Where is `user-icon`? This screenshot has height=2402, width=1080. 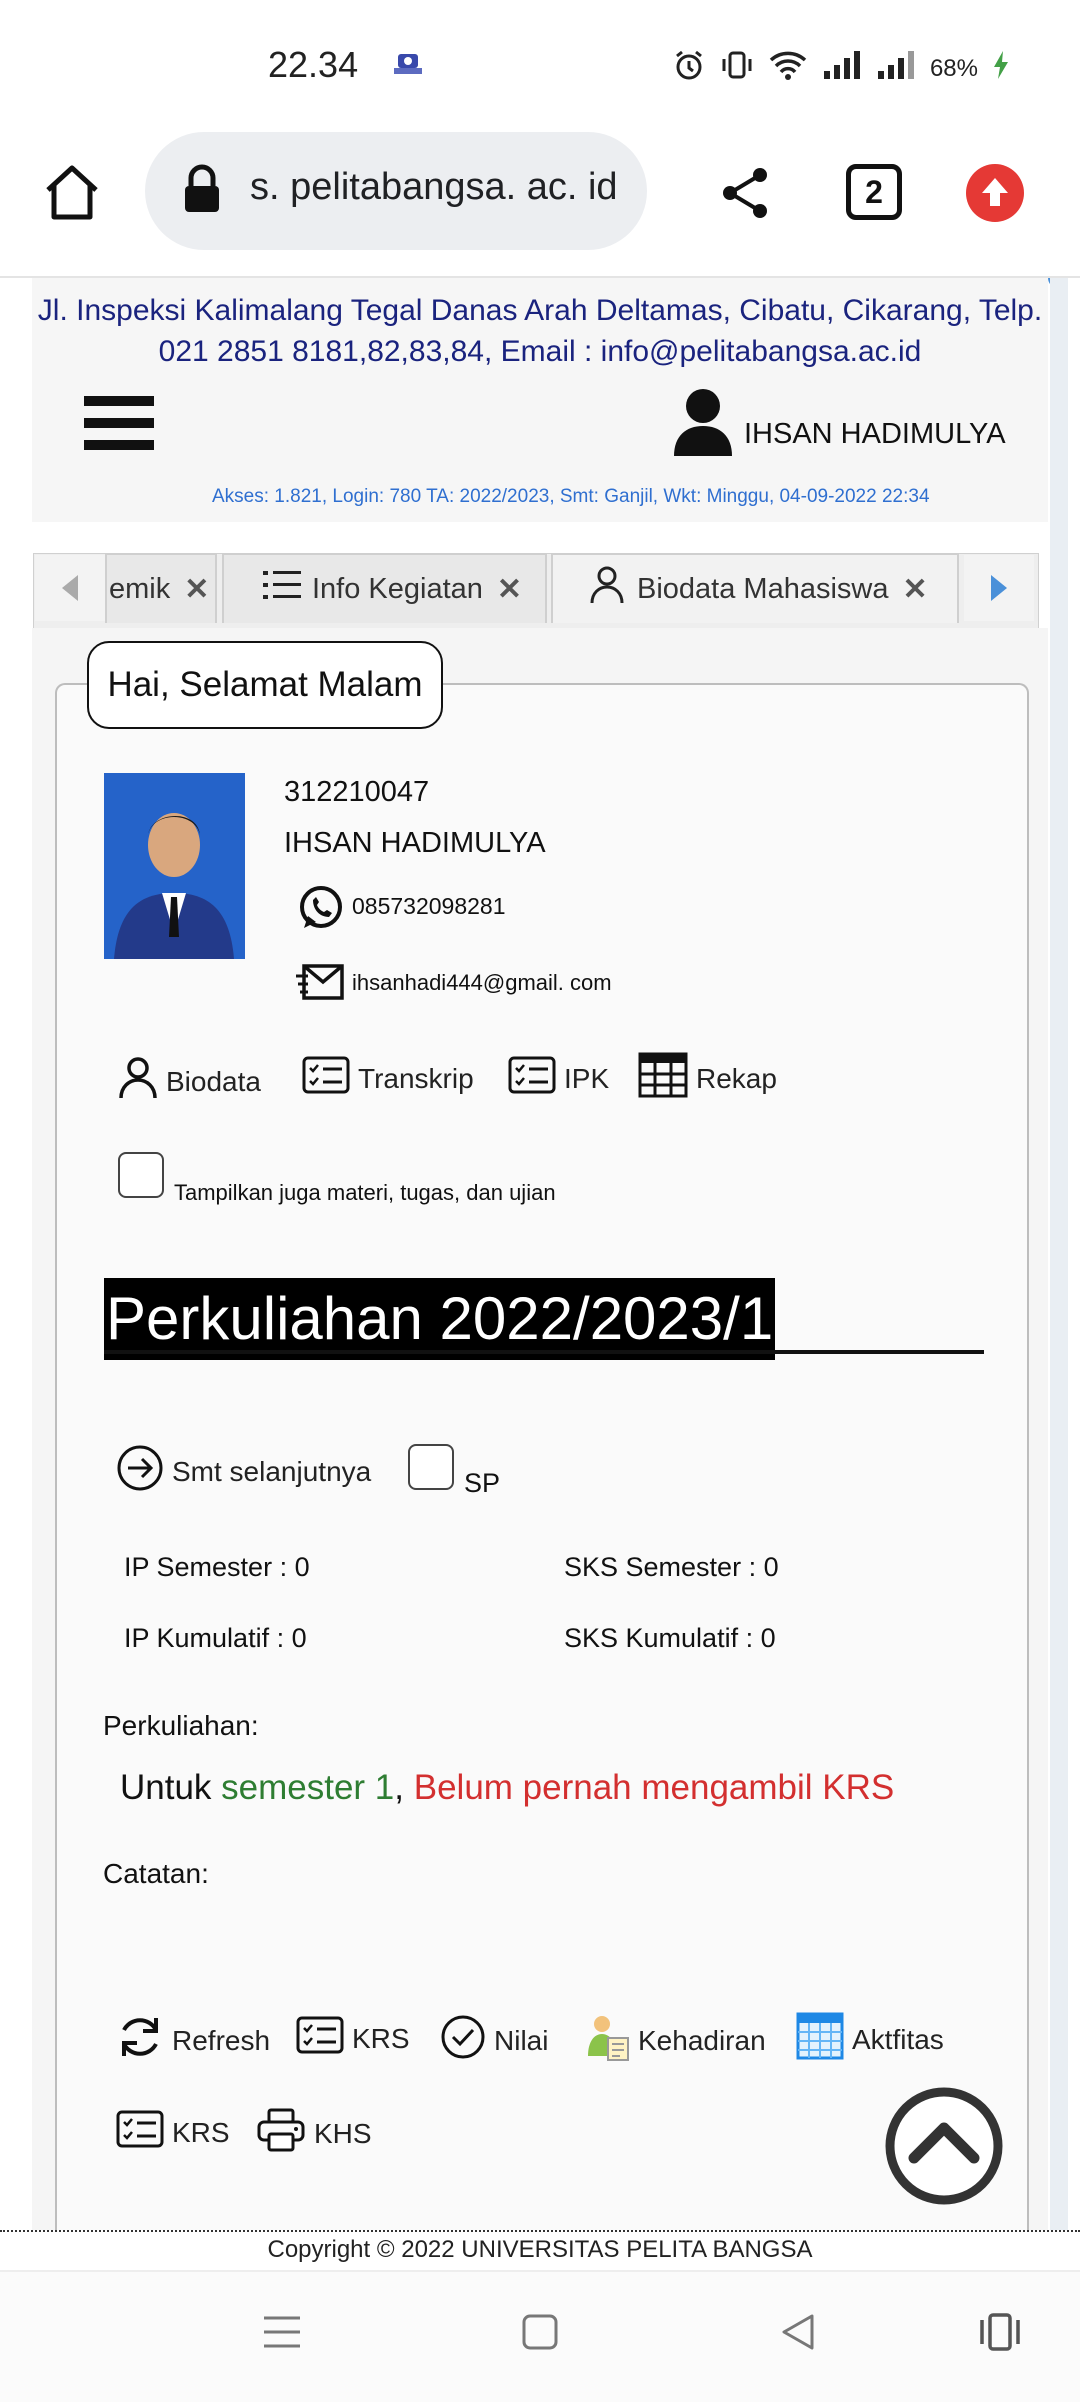
user-icon is located at coordinates (703, 424).